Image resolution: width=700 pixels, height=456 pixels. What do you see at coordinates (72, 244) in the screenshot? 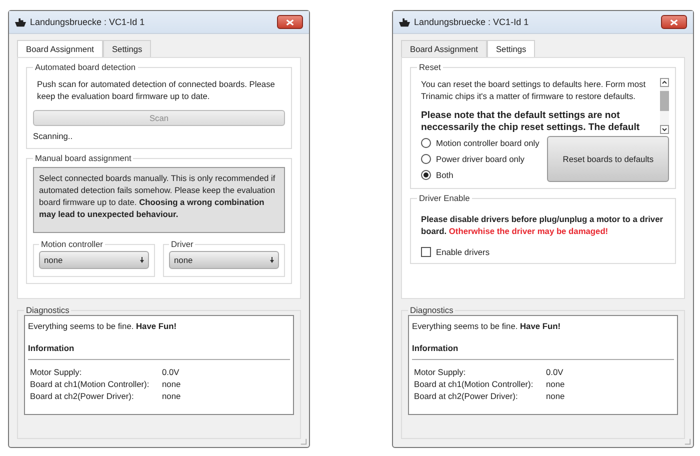
I see `group-title: Motion controller` at bounding box center [72, 244].